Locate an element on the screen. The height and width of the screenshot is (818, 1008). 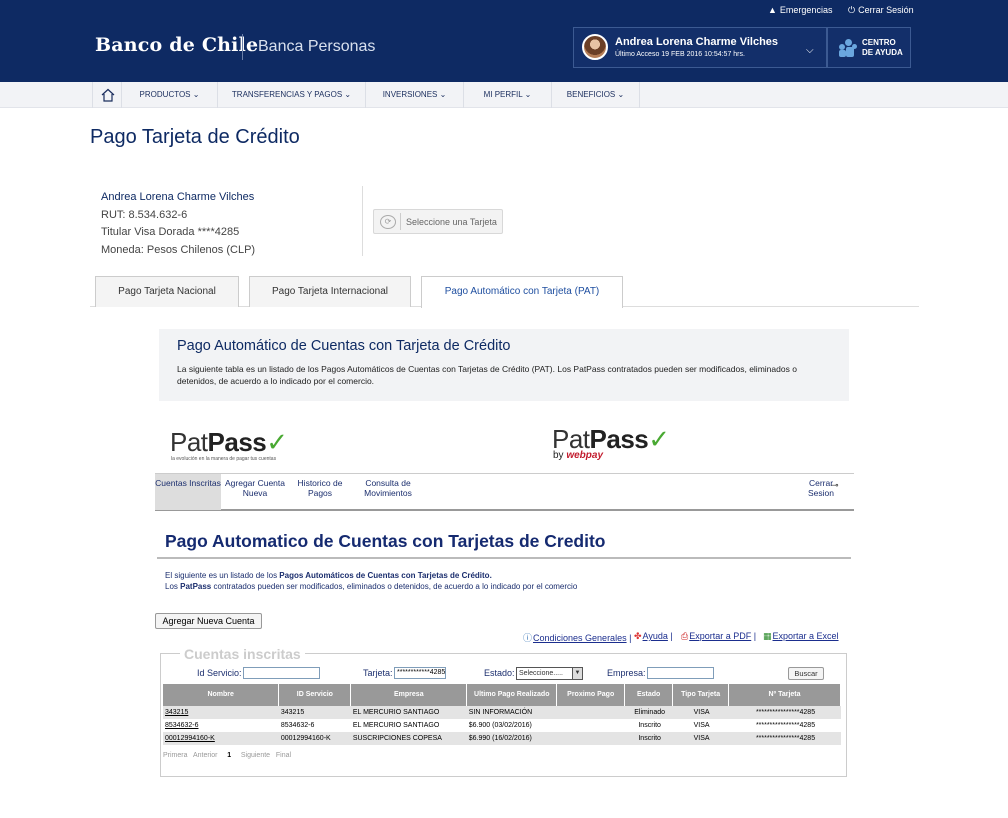
cell-id: 8534632-6 is located at coordinates (297, 725).